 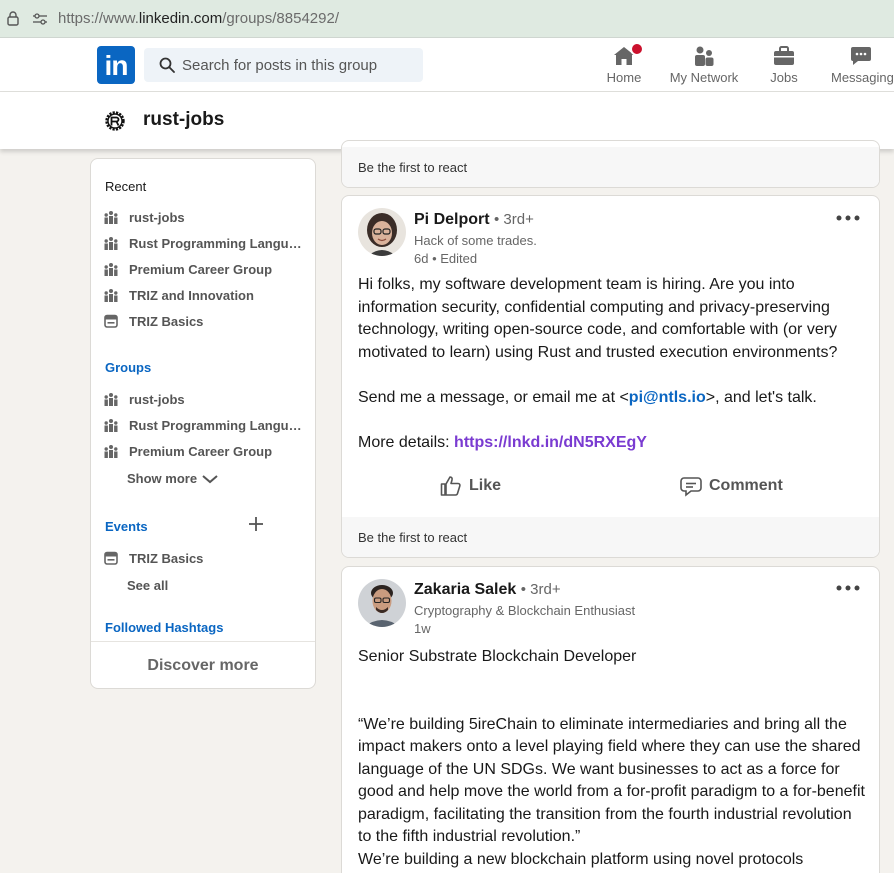 What do you see at coordinates (475, 240) in the screenshot?
I see `author-headline: Hack of some trades.` at bounding box center [475, 240].